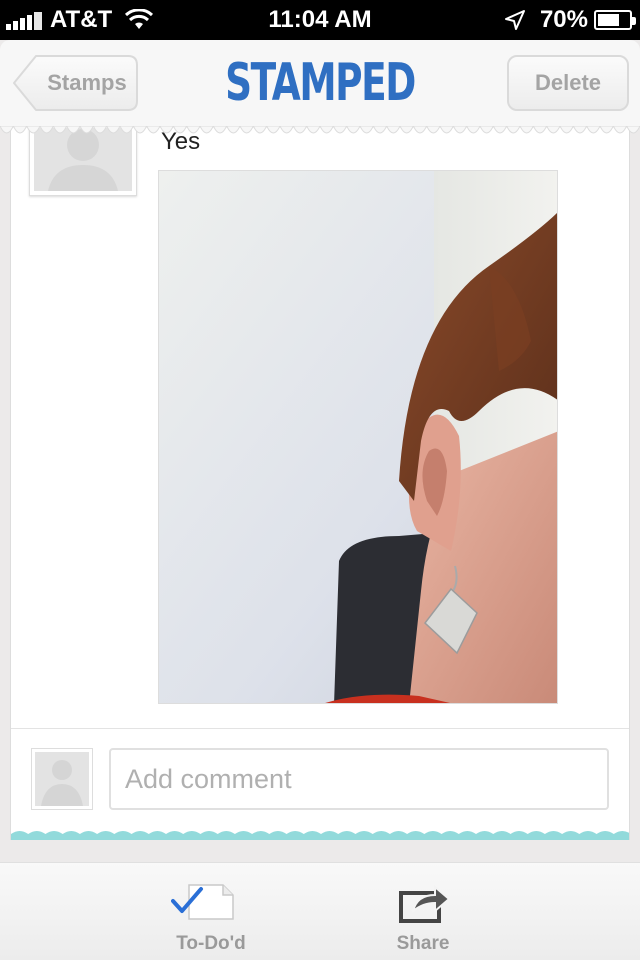 The image size is (640, 960). What do you see at coordinates (423, 943) in the screenshot?
I see `share-label: Share` at bounding box center [423, 943].